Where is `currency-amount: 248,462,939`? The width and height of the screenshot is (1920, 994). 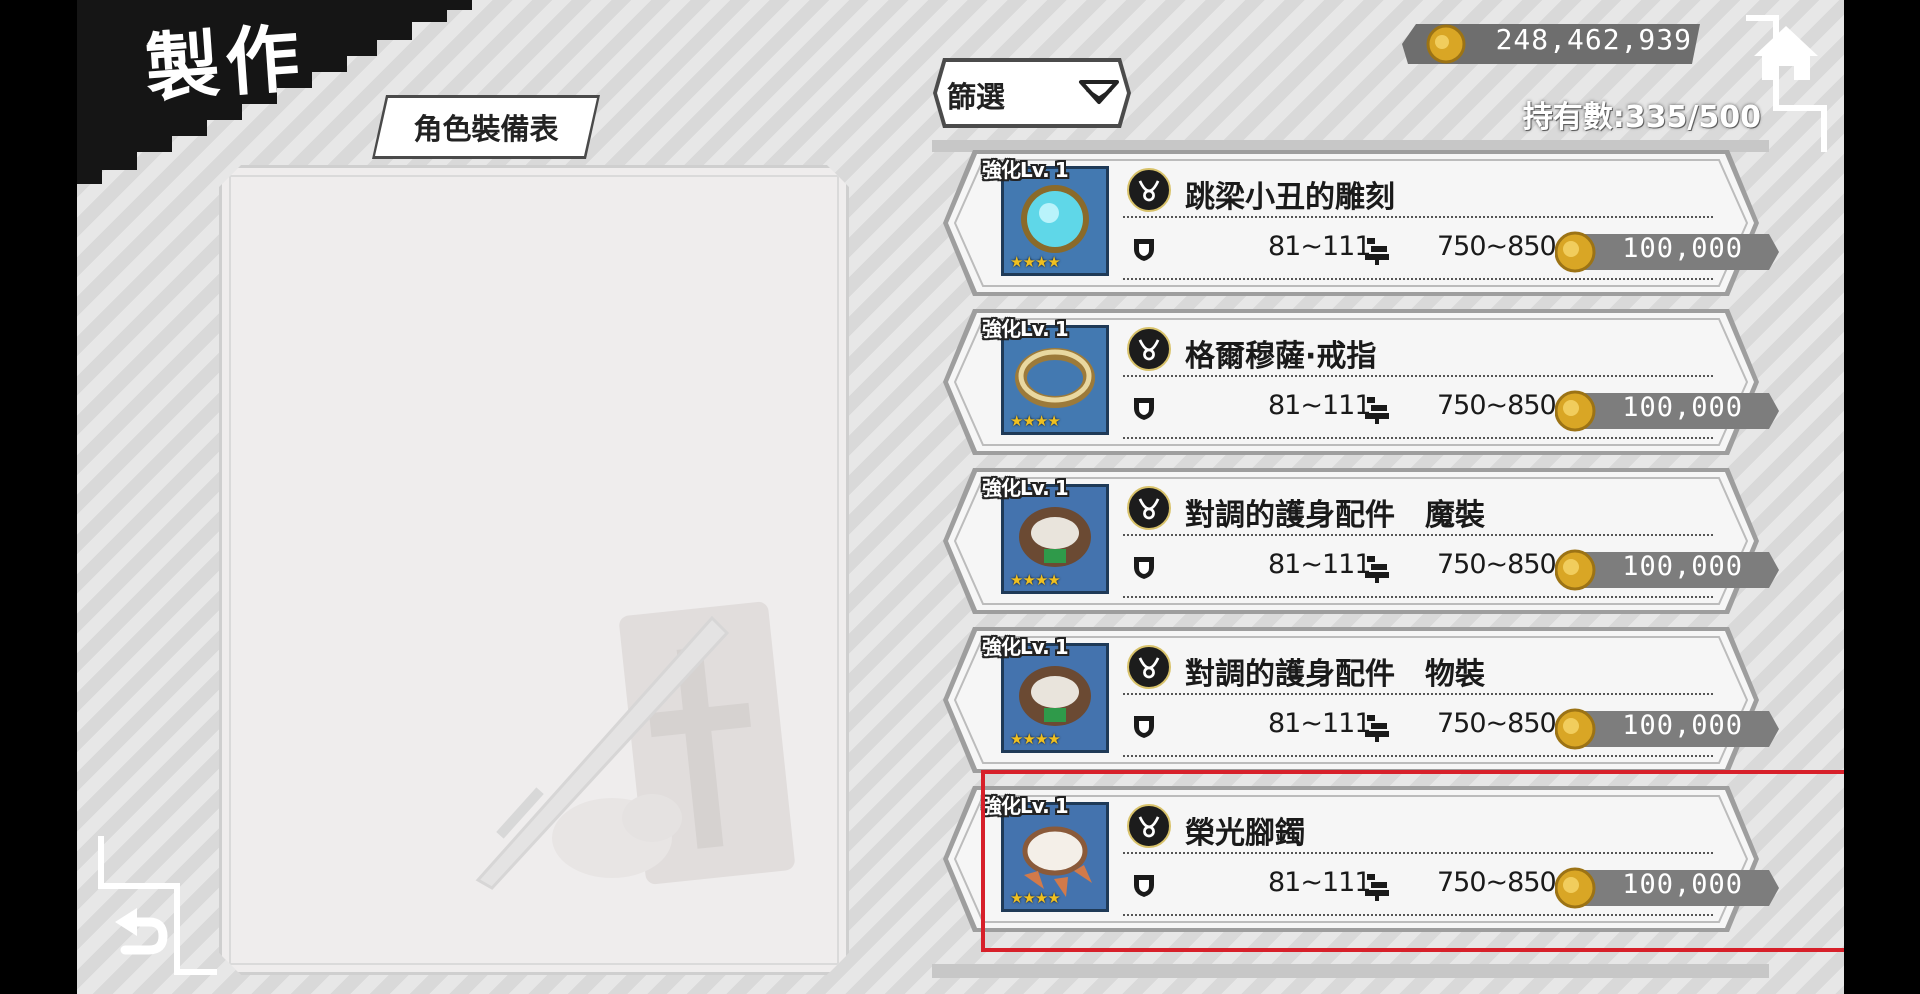
currency-amount: 248,462,939 is located at coordinates (1593, 39).